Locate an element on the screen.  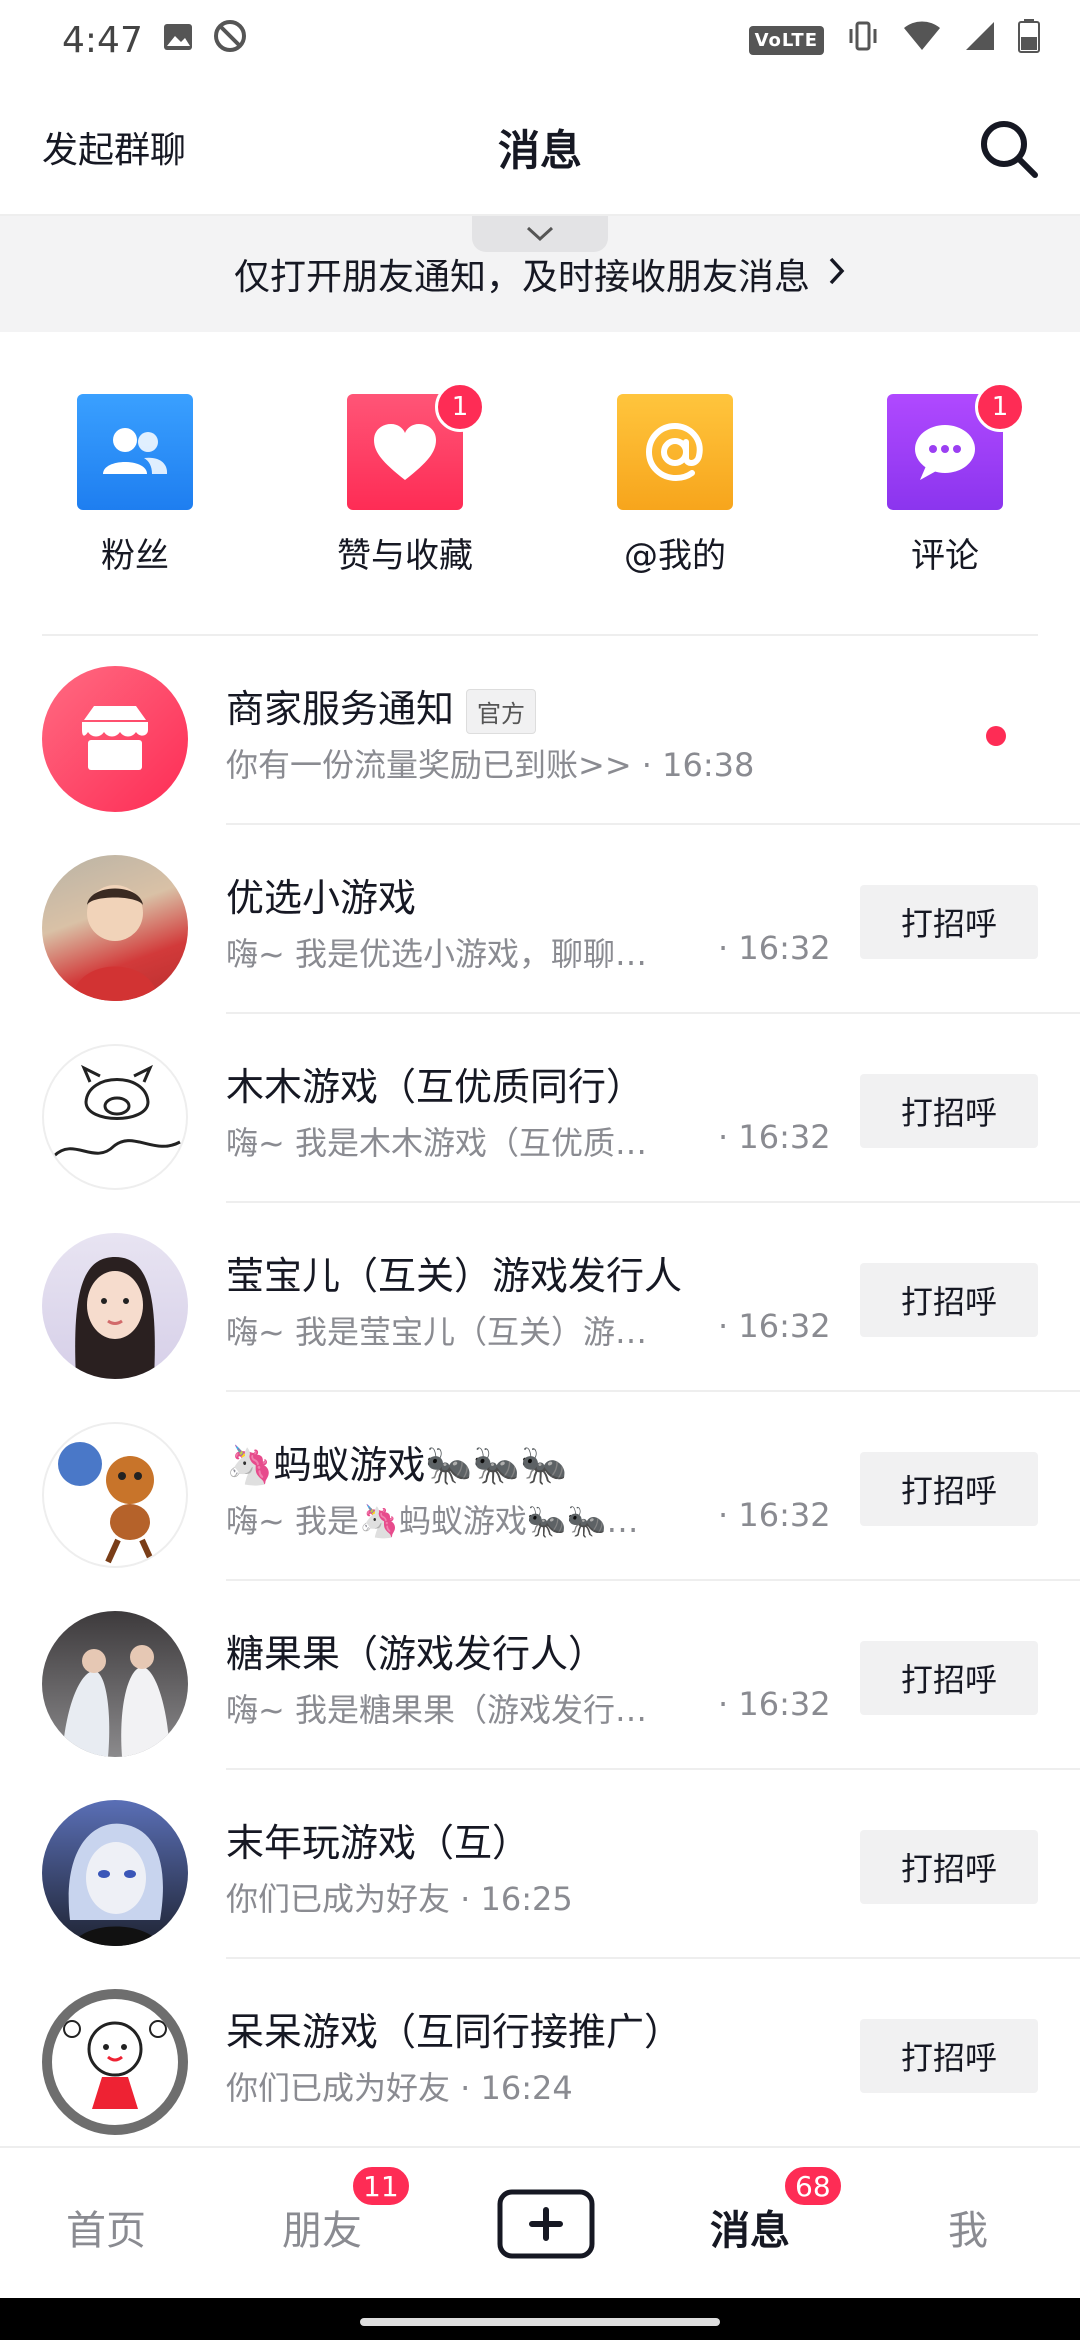
status-bar: 4:47 VoLTE is located at coordinates (540, 40).